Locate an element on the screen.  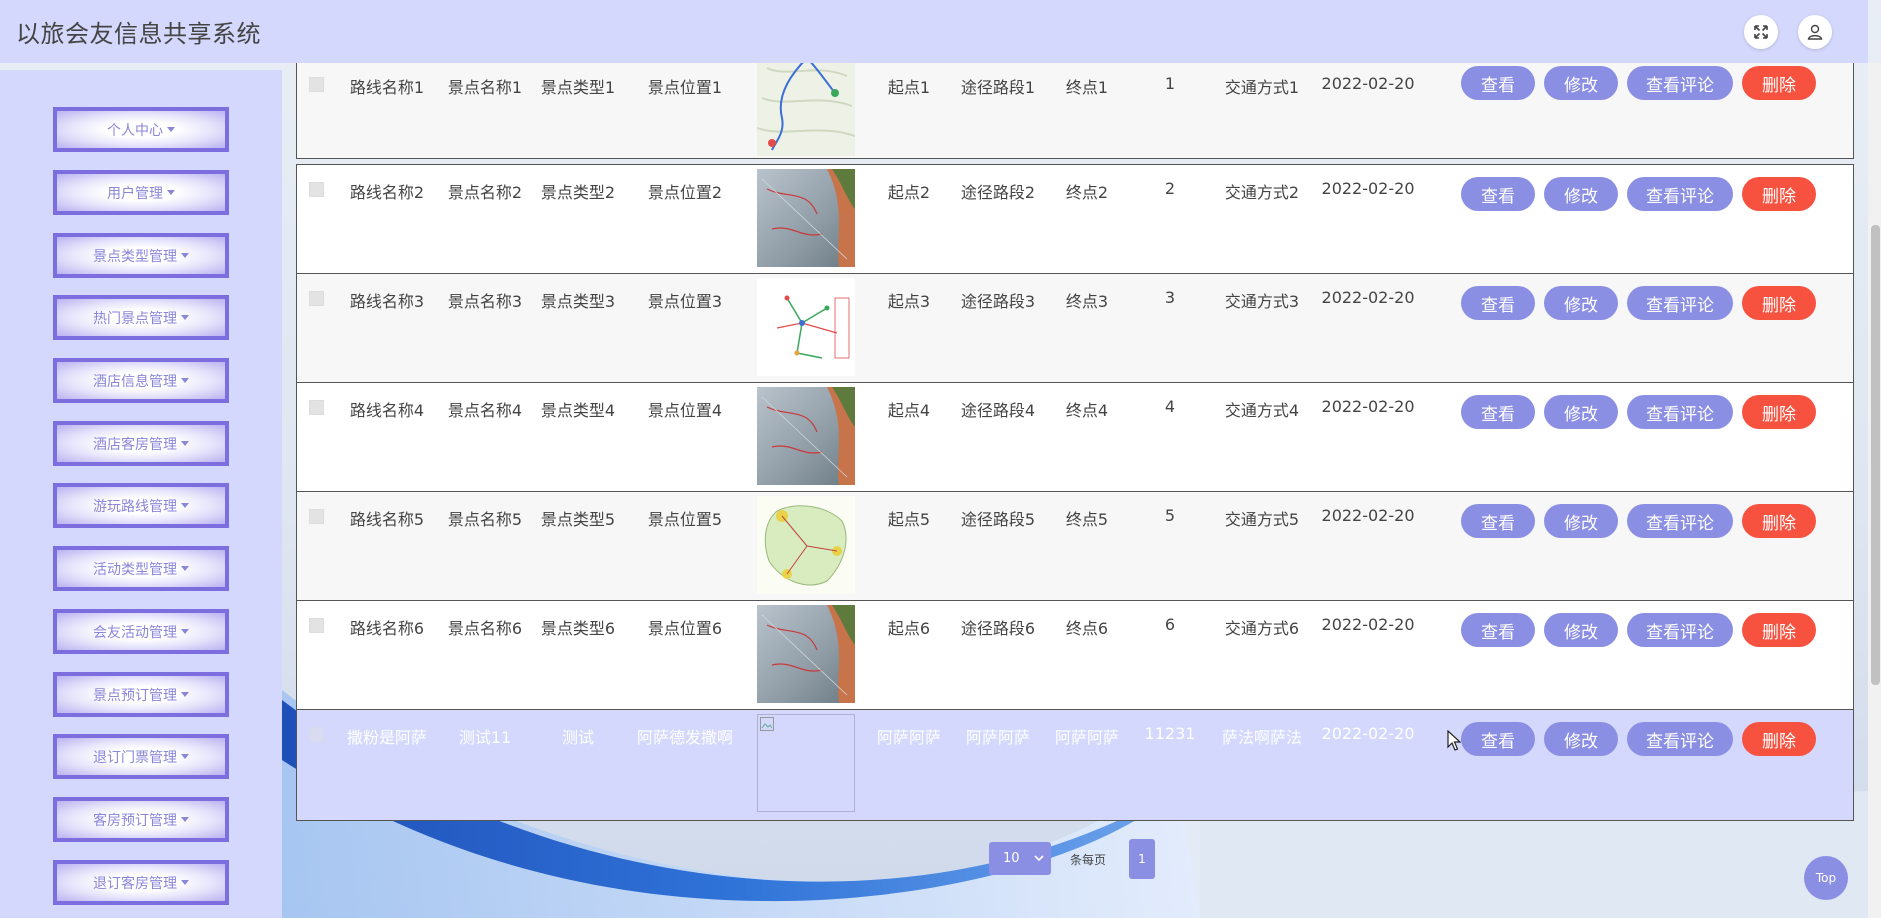
sidebar-item-hotel-info: 酒店信息管理 is located at coordinates (141, 380).